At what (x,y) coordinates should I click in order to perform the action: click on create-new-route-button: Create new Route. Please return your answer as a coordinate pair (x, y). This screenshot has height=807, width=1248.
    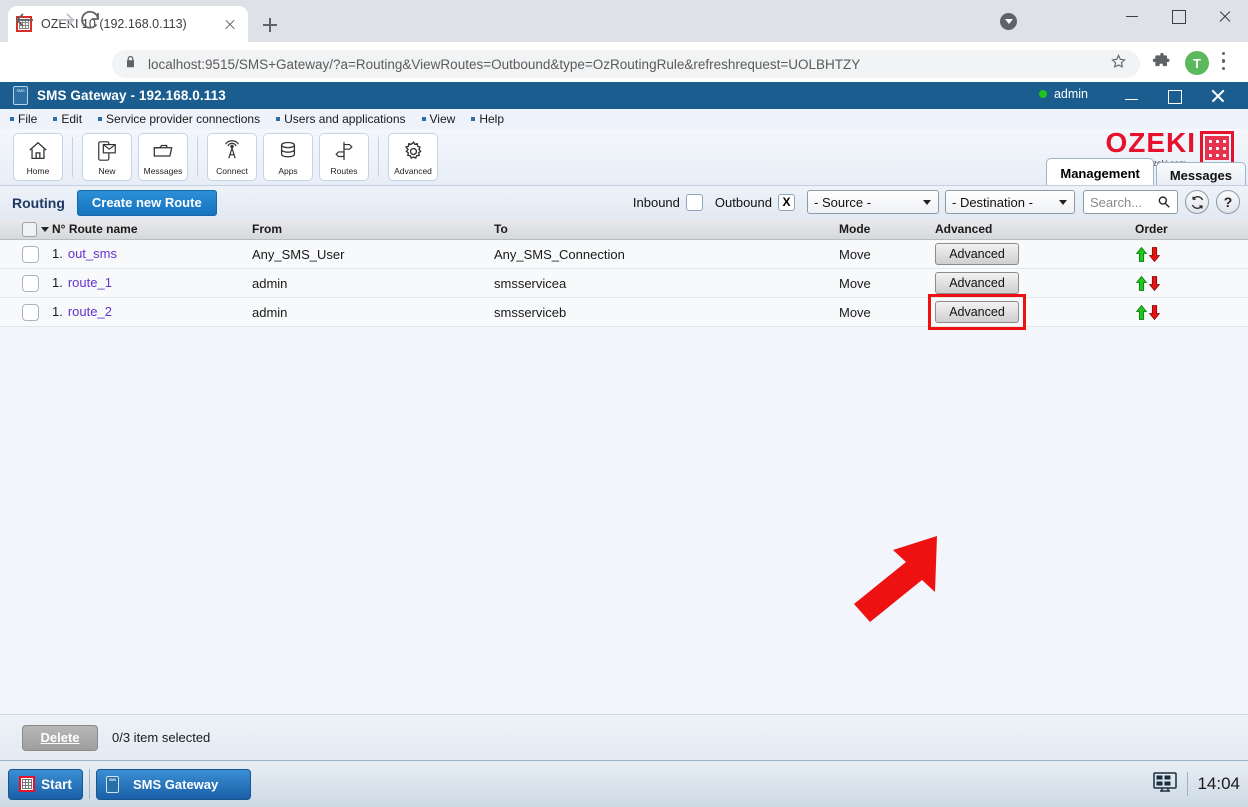
    Looking at the image, I should click on (146, 202).